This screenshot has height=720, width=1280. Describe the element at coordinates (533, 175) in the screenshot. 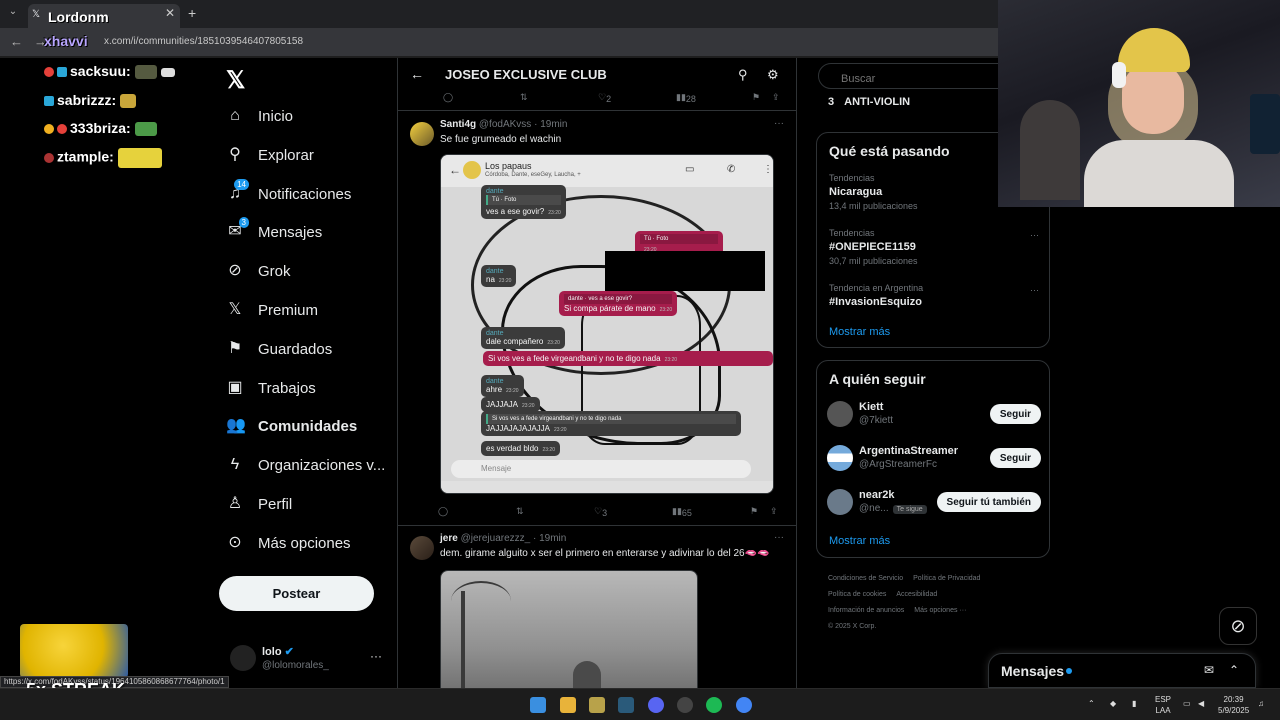

I see `chat-members: Córdoba, Dante, eseGey, Laucha, +` at that location.